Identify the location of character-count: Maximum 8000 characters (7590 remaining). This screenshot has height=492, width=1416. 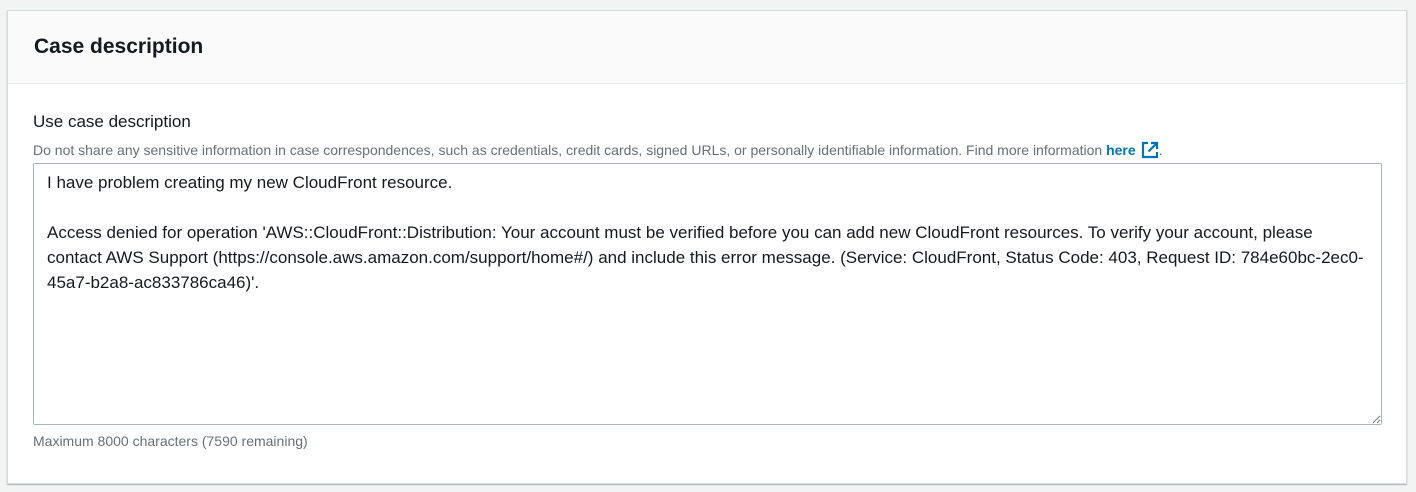
(170, 441).